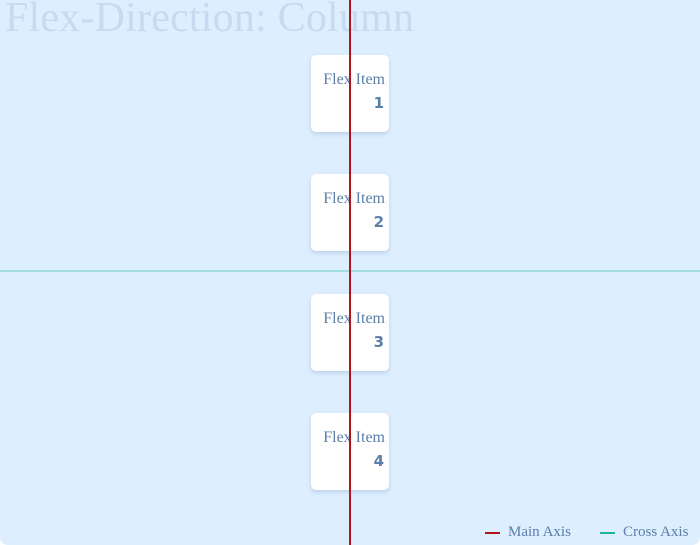 The width and height of the screenshot is (700, 545). I want to click on legend-main-axis-label: Main Axis, so click(539, 532).